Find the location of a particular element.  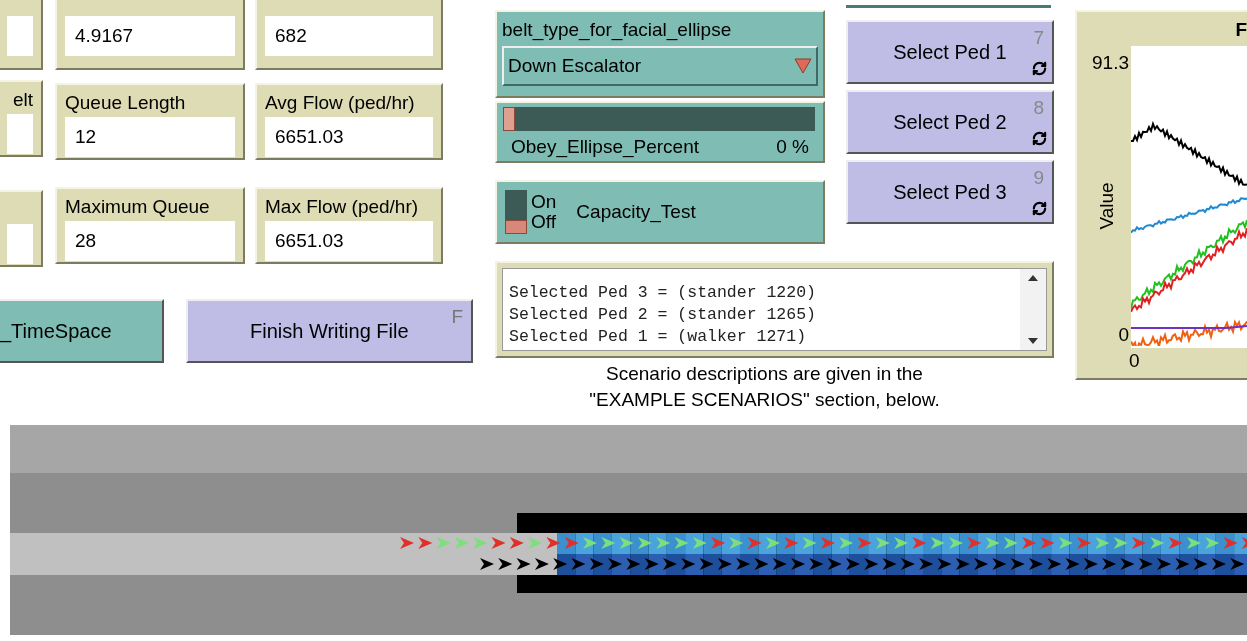

shortcut-key: 7 is located at coordinates (1038, 38).